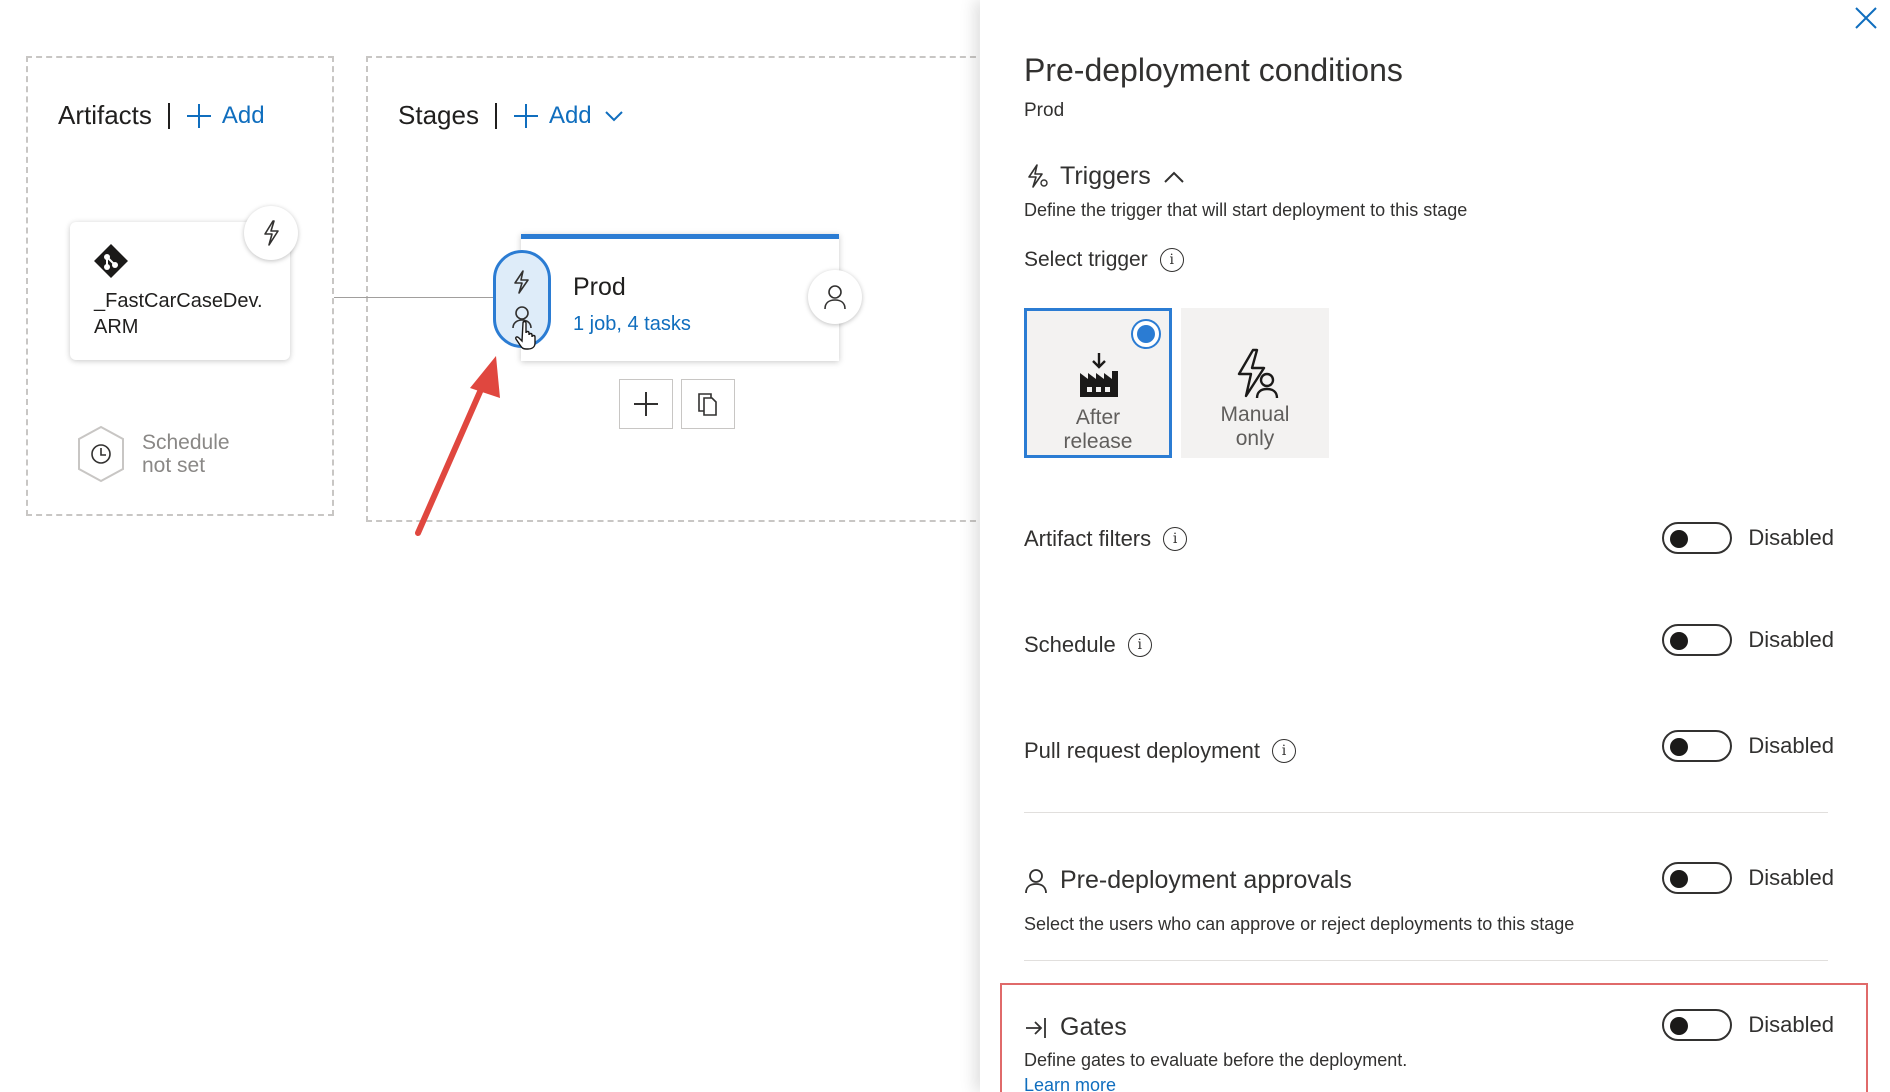 The width and height of the screenshot is (1890, 1092). Describe the element at coordinates (522, 300) in the screenshot. I see `pre-deployment-conditions-button` at that location.